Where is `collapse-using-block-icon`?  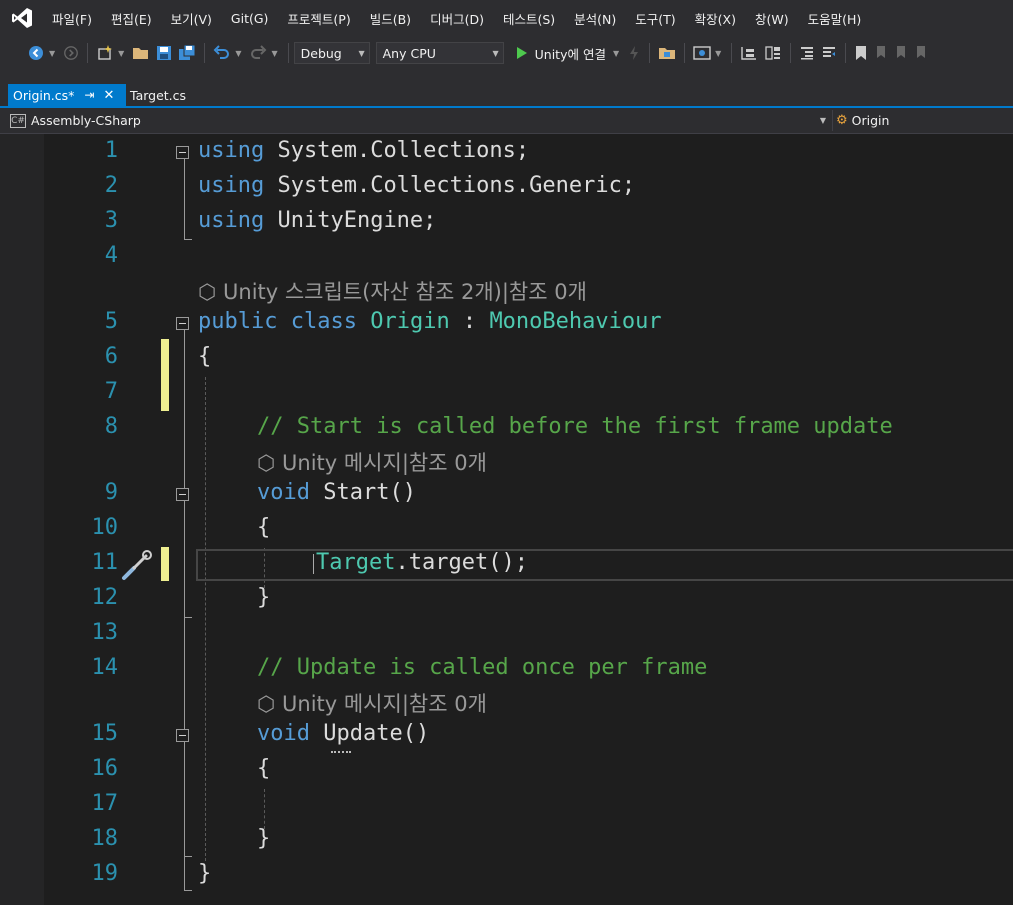
collapse-using-block-icon is located at coordinates (182, 152).